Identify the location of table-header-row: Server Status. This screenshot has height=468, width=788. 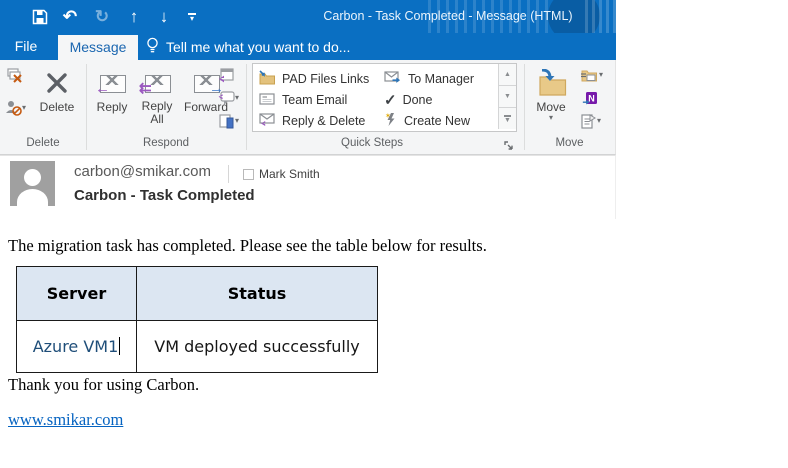
(197, 293).